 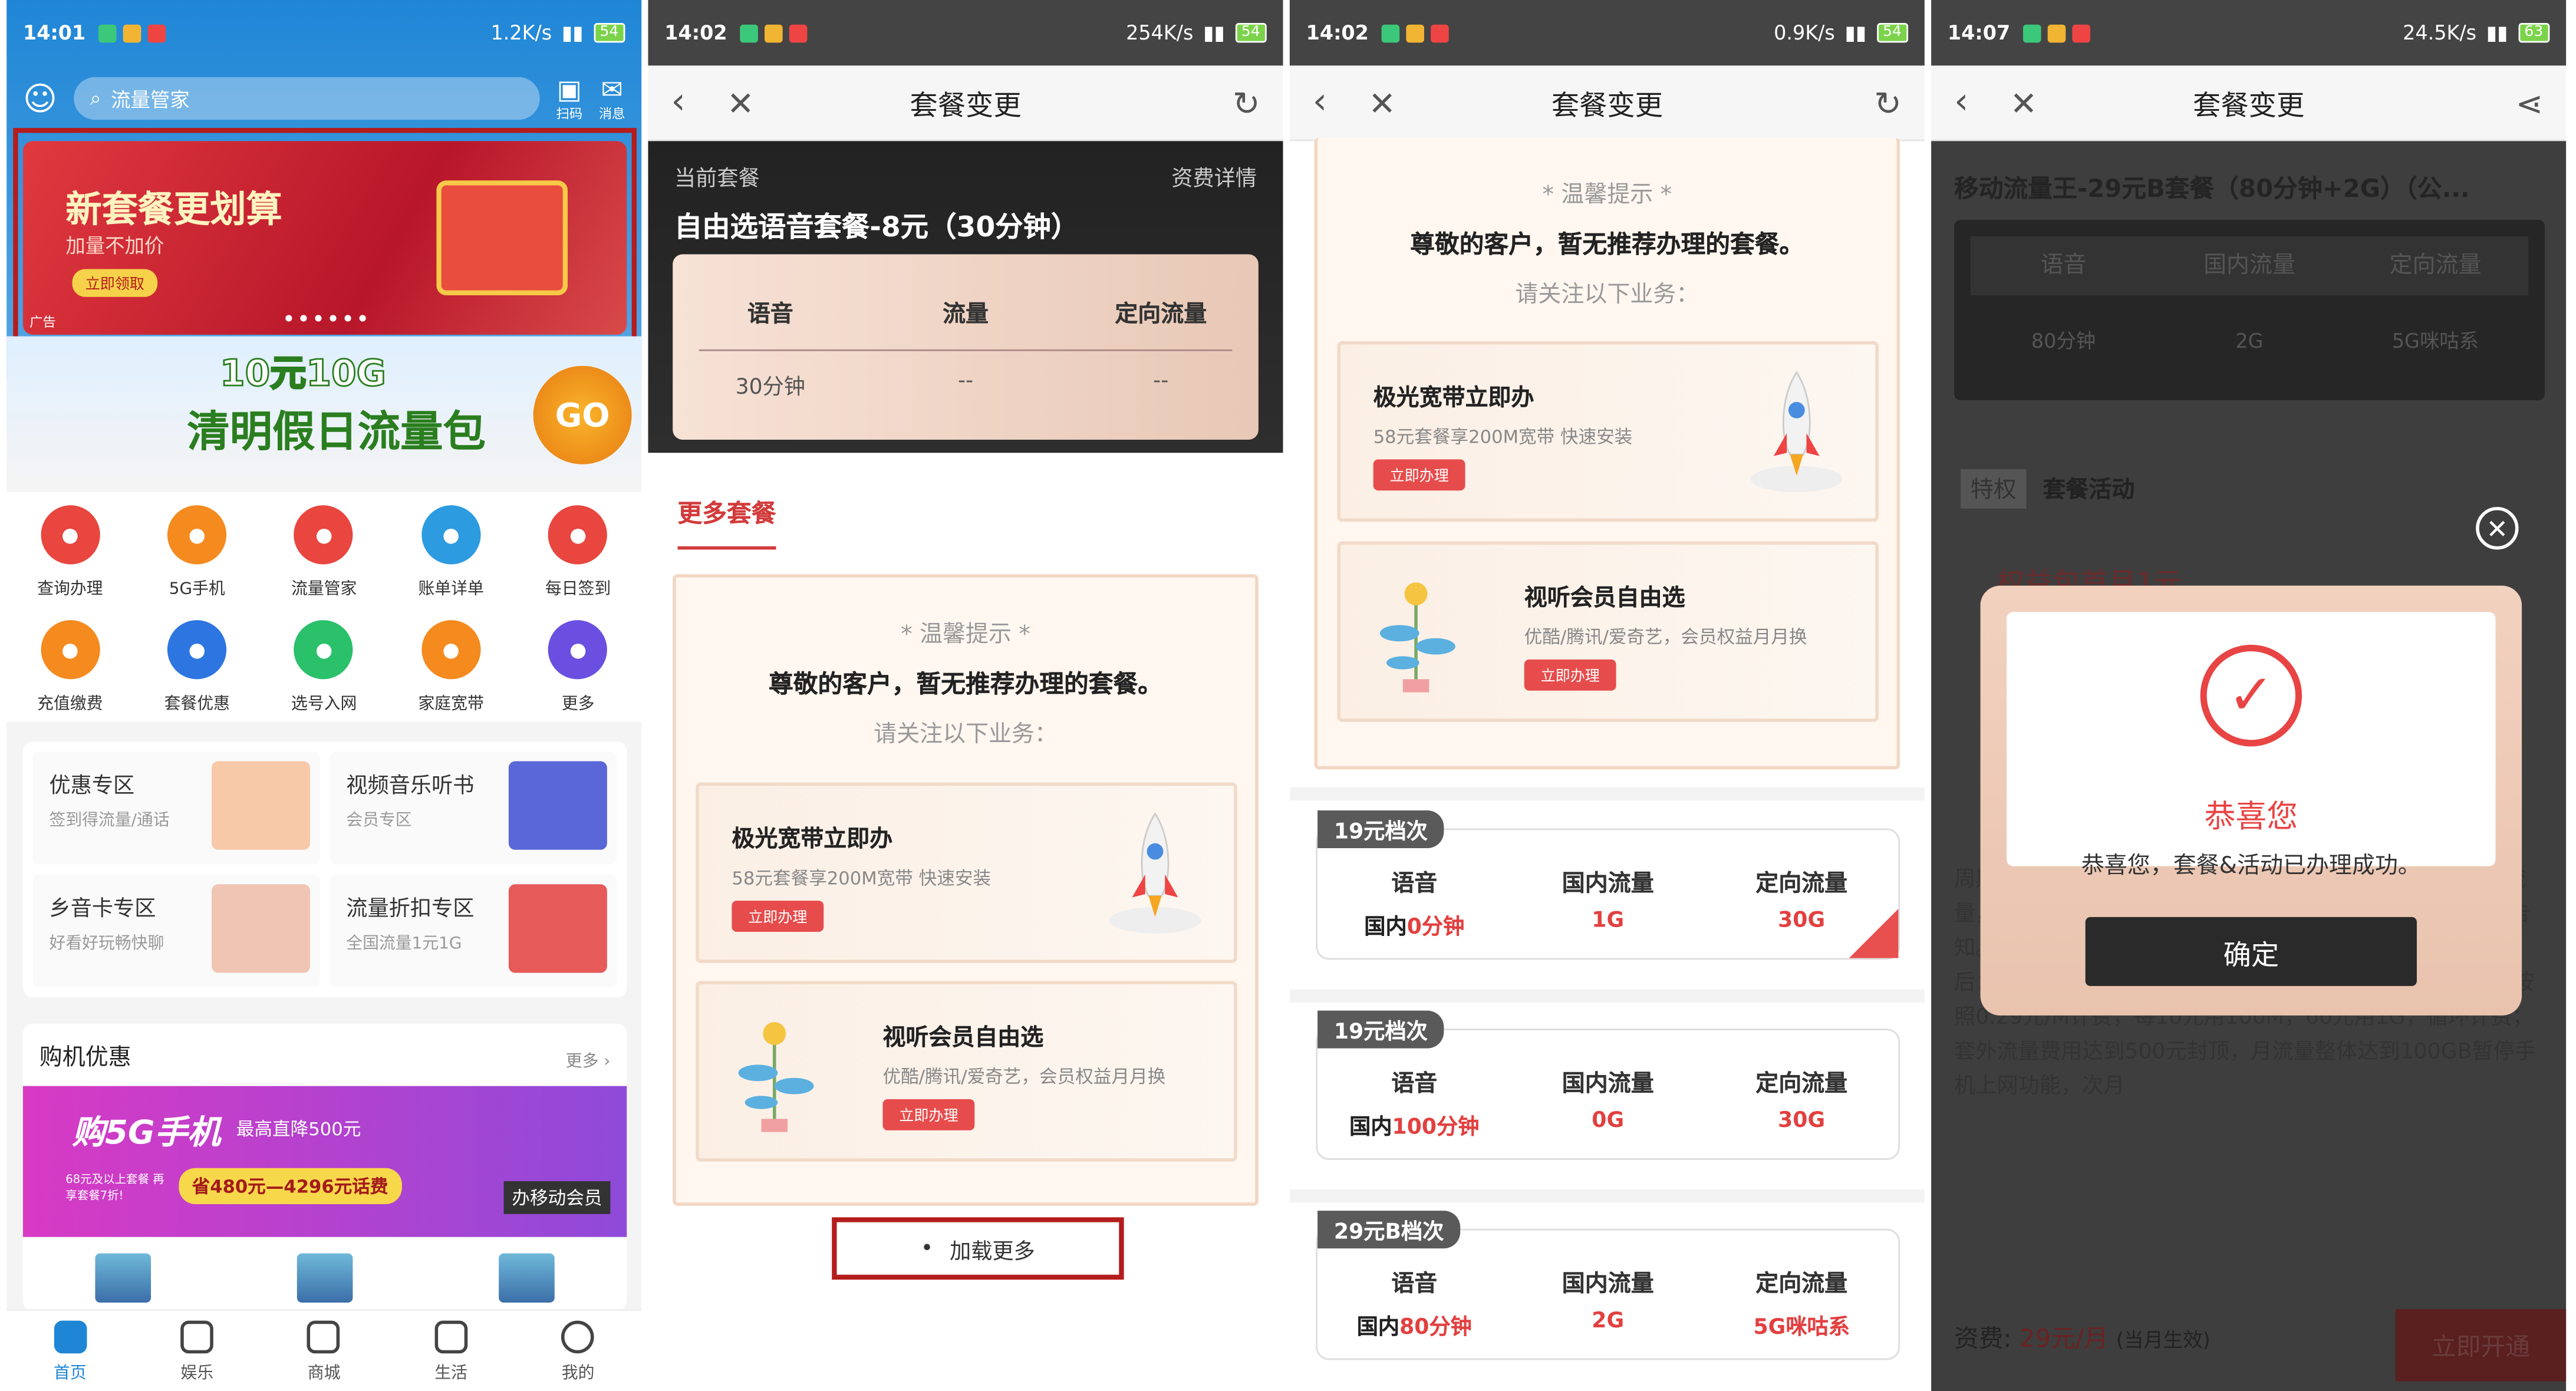 I want to click on tab-entertainment: 娱乐, so click(x=197, y=1351).